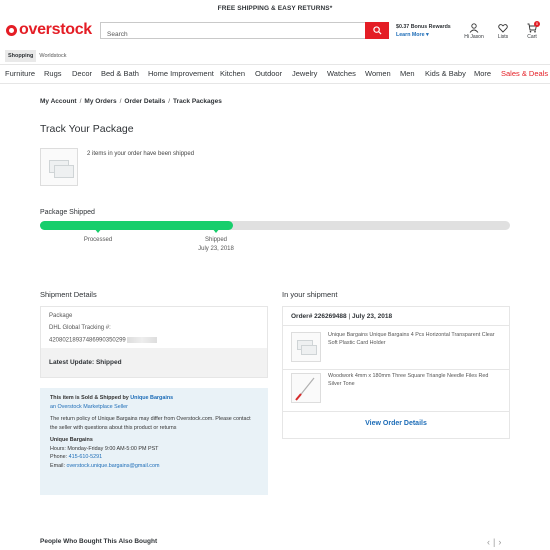  I want to click on nav-furniture: Furniture, so click(20, 74).